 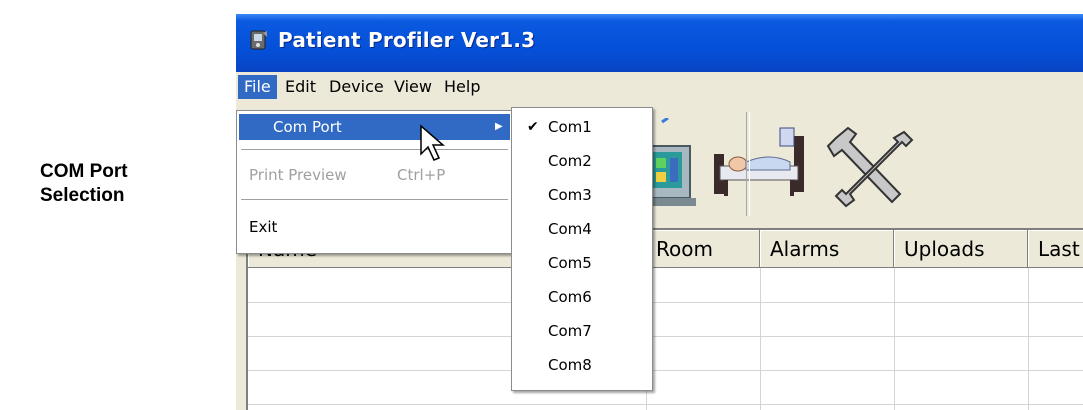 I want to click on menu-item-com2: Com2, so click(x=582, y=161).